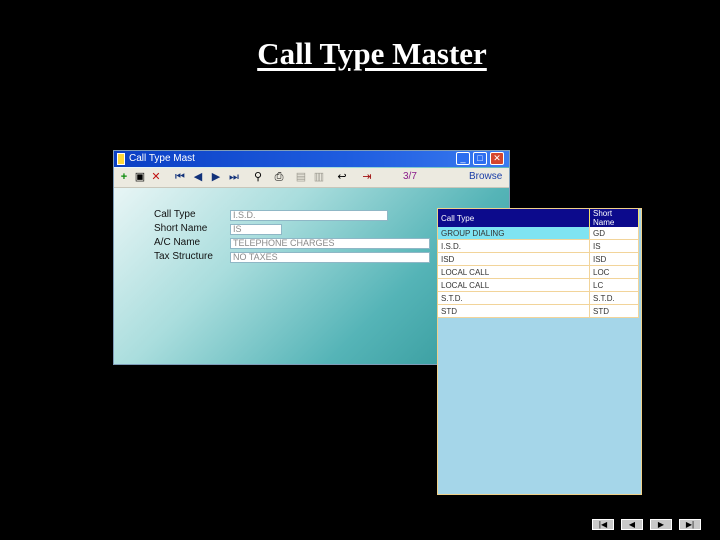 Image resolution: width=720 pixels, height=540 pixels. Describe the element at coordinates (156, 177) in the screenshot. I see `delete-icon: ✕` at that location.